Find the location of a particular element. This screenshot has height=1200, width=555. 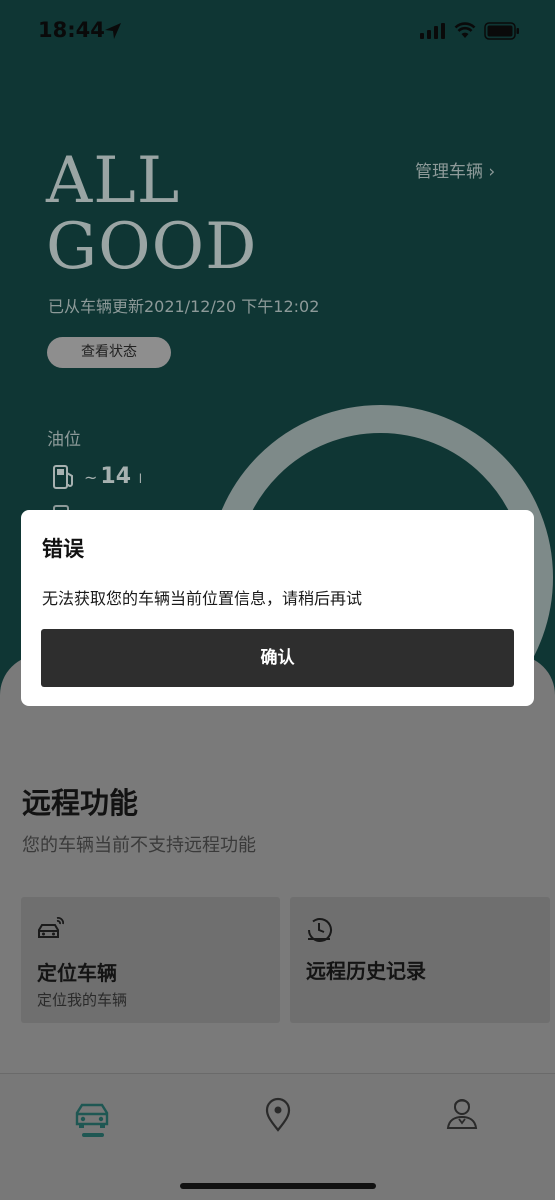

fuel-range: ~14 l is located at coordinates (113, 476).